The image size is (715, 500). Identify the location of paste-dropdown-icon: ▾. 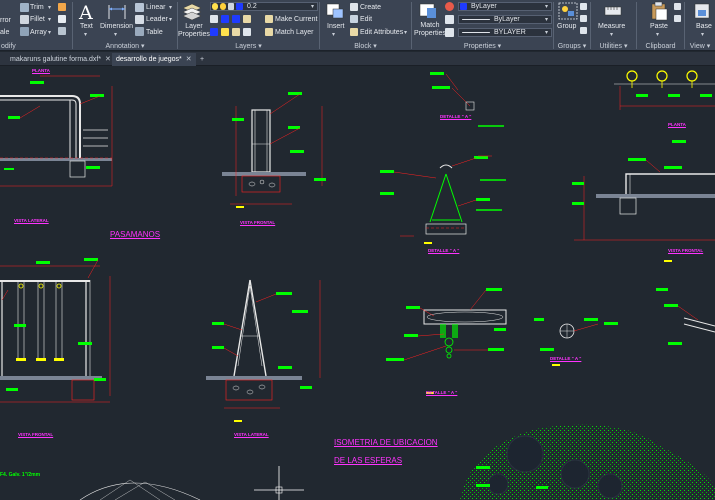
(657, 34).